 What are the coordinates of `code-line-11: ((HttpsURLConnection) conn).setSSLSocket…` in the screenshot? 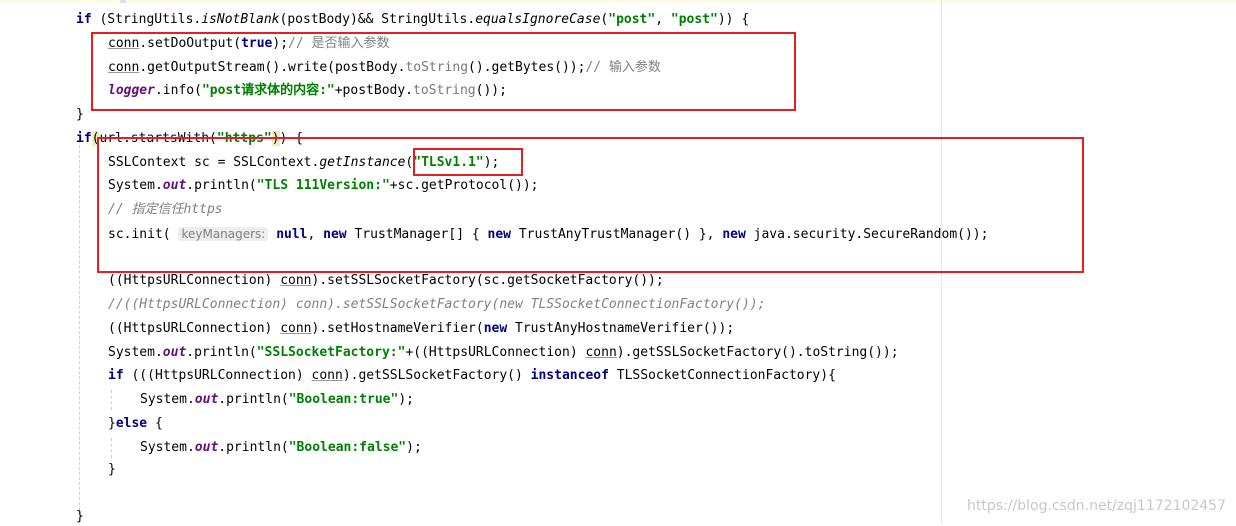 It's located at (386, 281).